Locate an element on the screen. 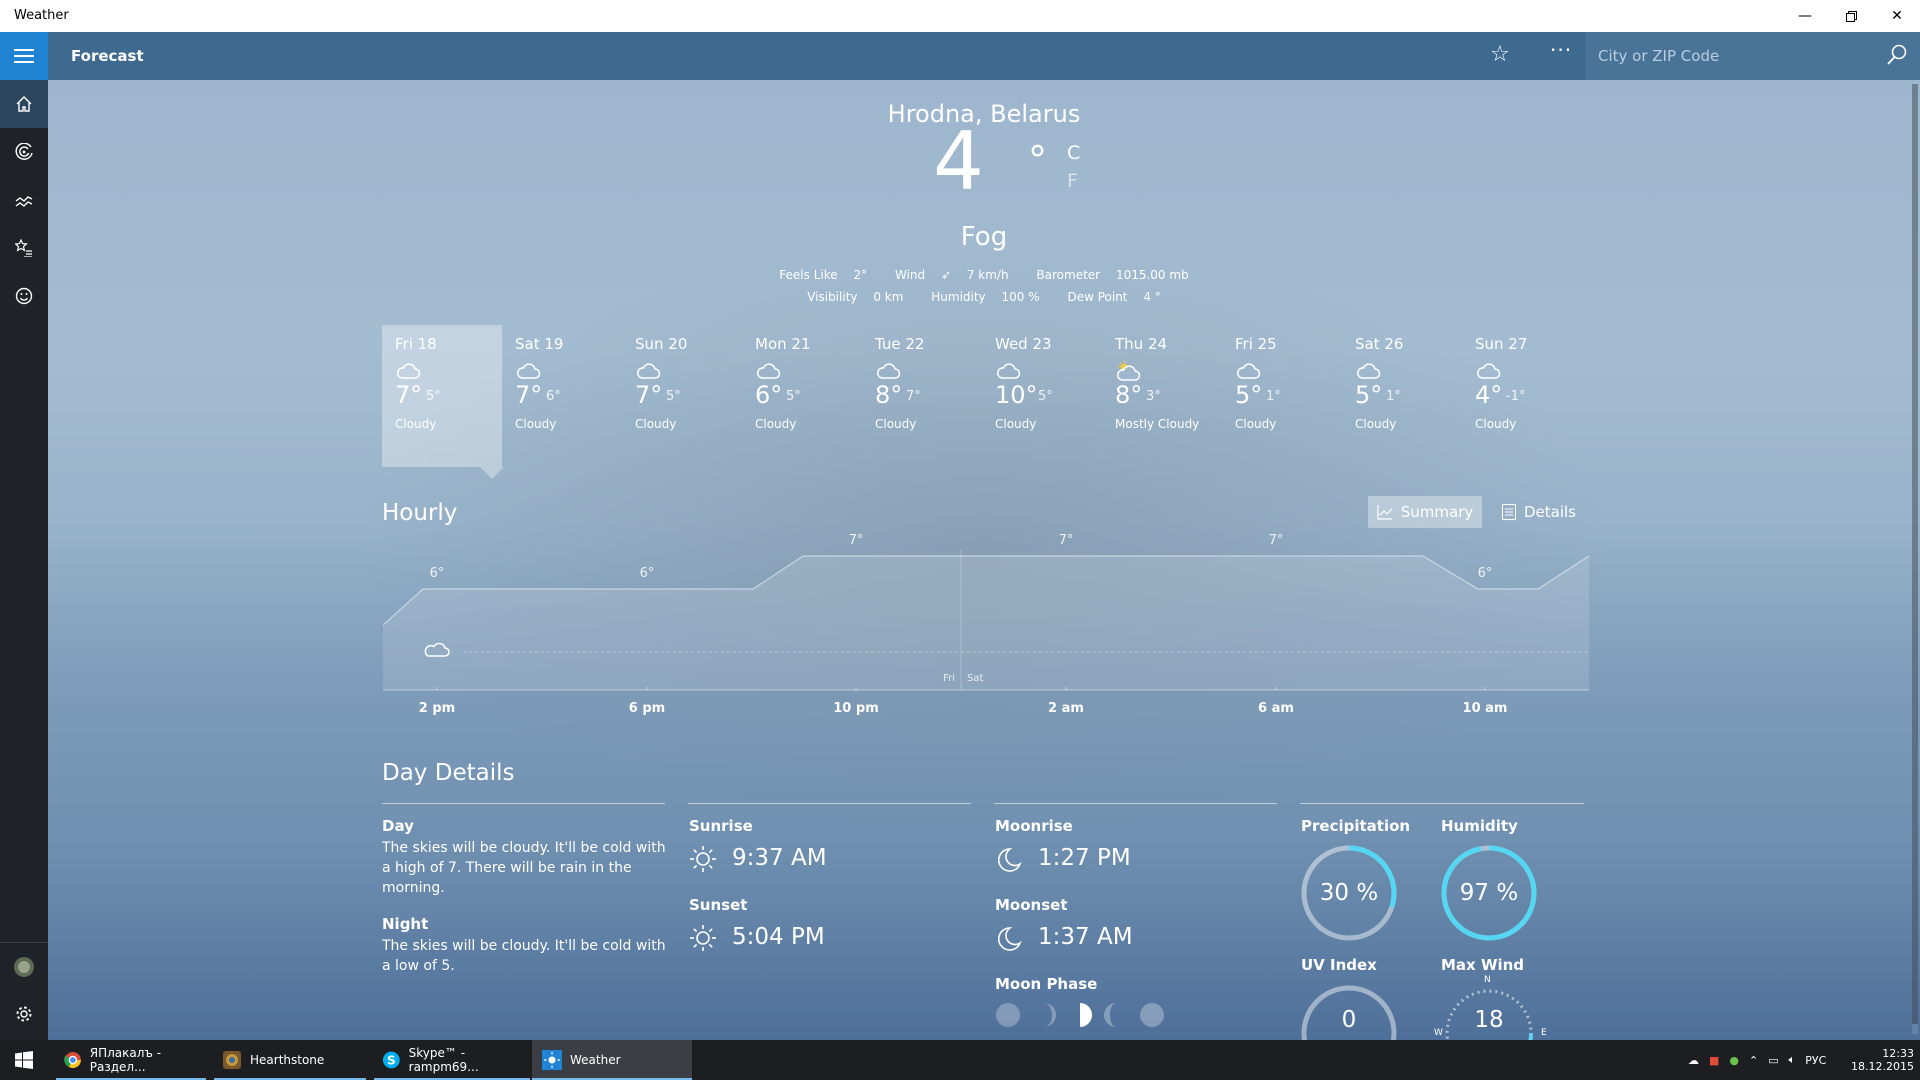 This screenshot has height=1080, width=1920. home-icon is located at coordinates (24, 104).